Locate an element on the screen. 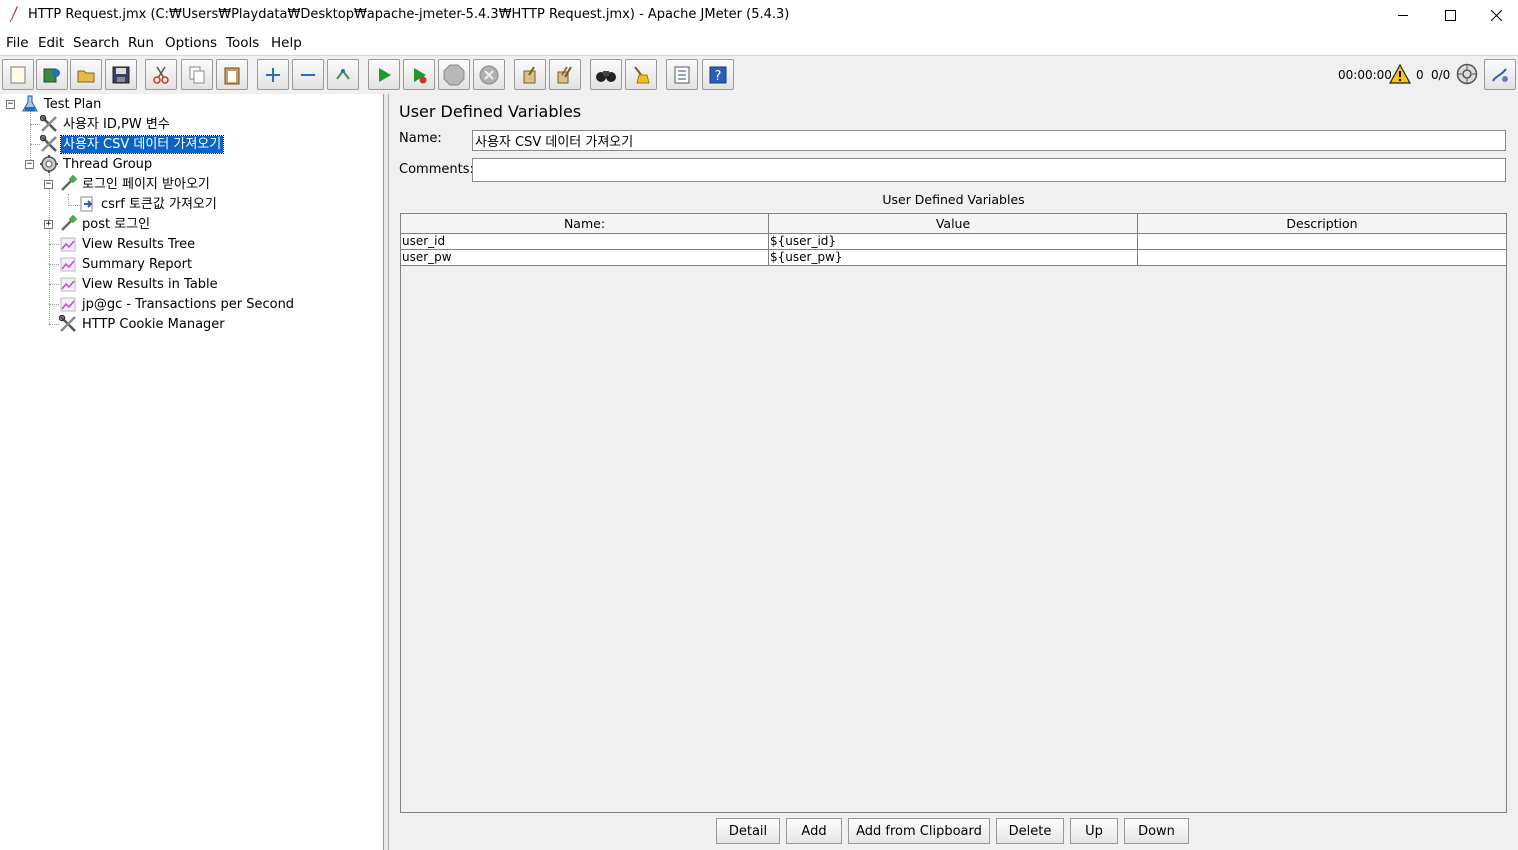  toggle-button is located at coordinates (343, 74).